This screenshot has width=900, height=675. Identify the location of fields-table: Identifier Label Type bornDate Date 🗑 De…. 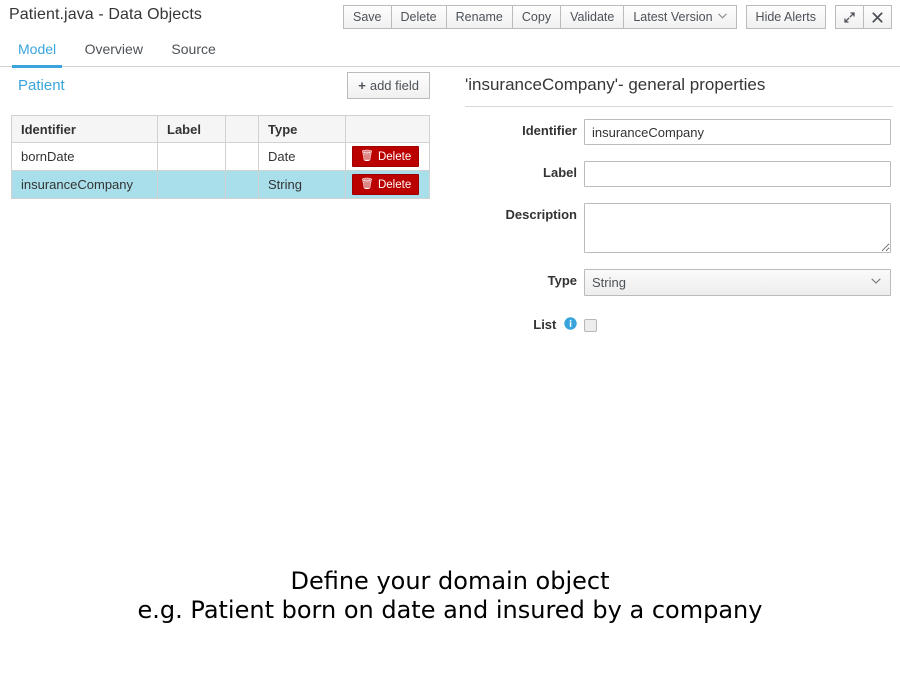
(220, 157).